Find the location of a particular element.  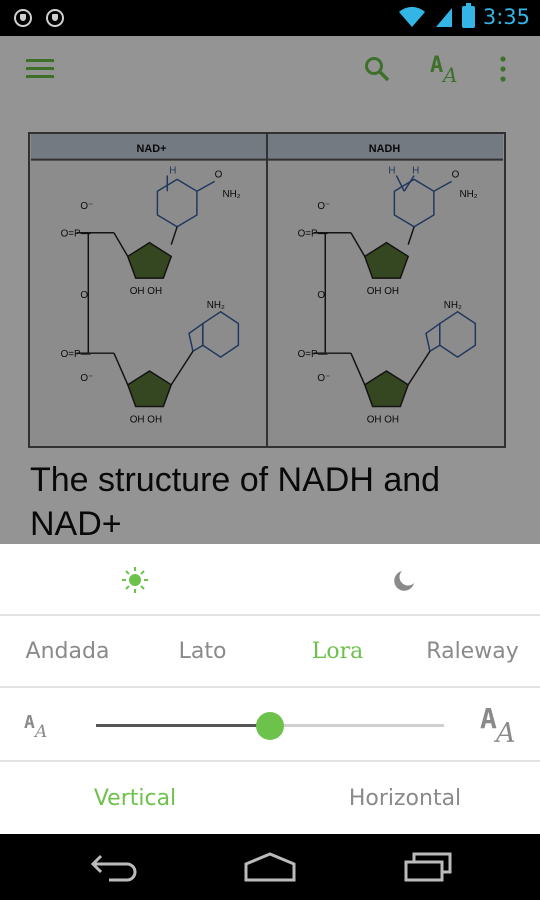

vertical-option: Vertical is located at coordinates (135, 798).